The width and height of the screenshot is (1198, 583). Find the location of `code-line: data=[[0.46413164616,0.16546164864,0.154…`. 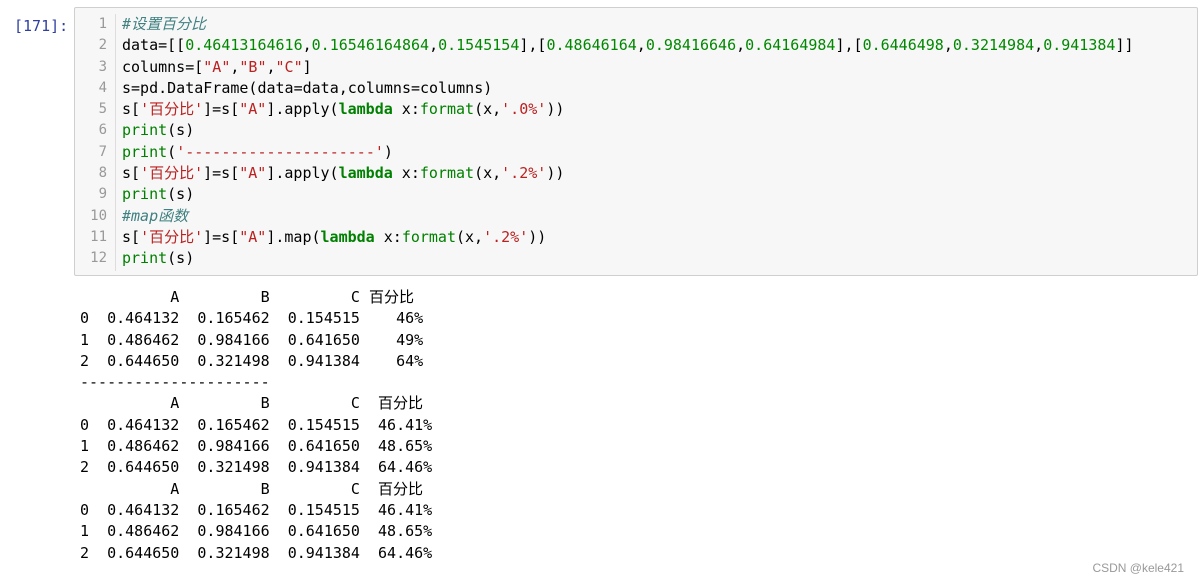

code-line: data=[[0.46413164616,0.16546164864,0.154… is located at coordinates (628, 45).